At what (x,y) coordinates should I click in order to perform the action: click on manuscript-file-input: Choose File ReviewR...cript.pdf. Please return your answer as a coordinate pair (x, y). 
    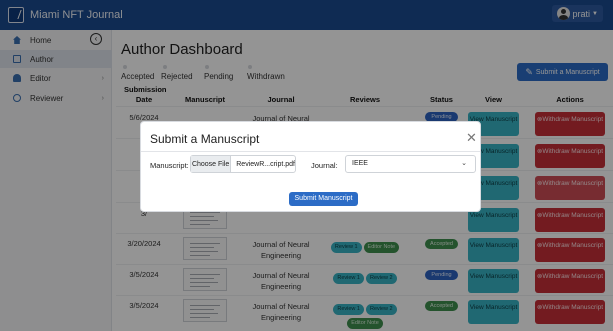
    Looking at the image, I should click on (243, 164).